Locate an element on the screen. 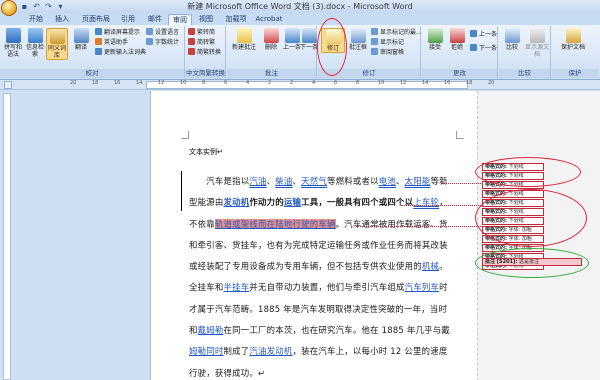  tab-selector is located at coordinates (8, 85).